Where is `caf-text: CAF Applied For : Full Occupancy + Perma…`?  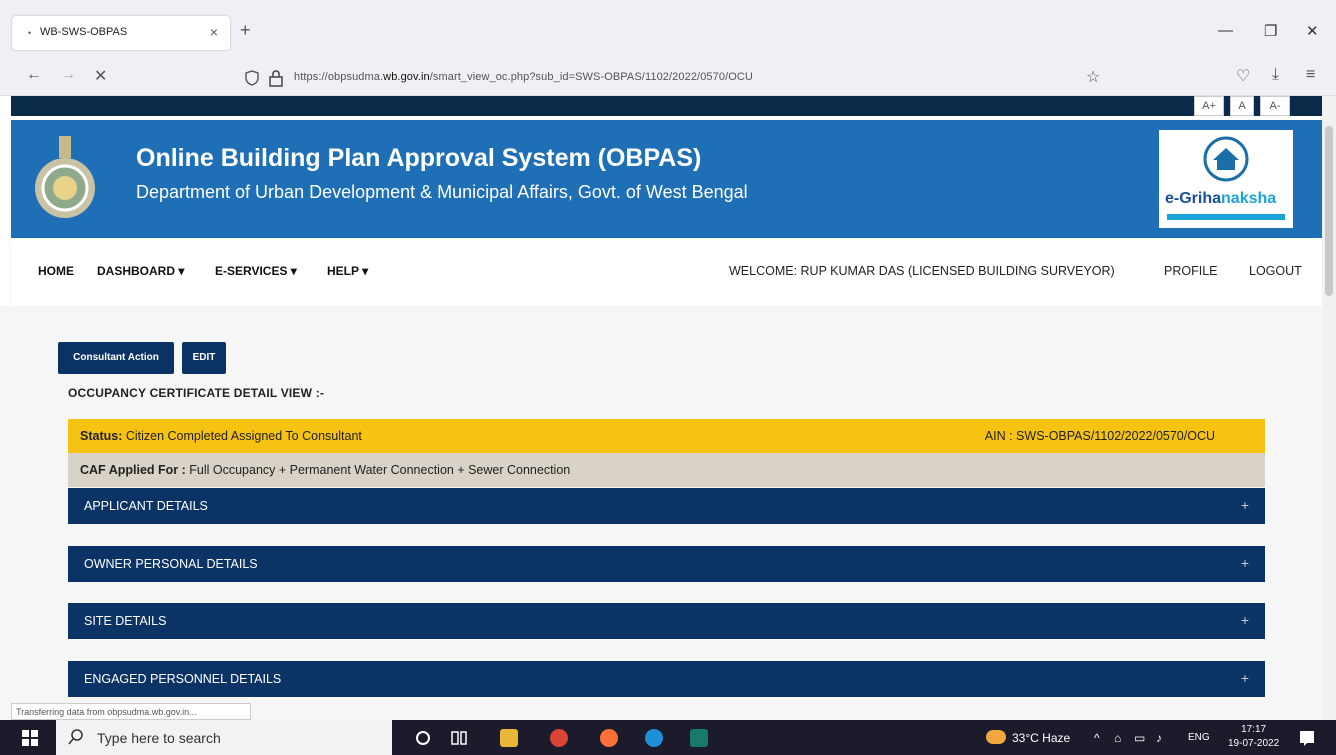
caf-text: CAF Applied For : Full Occupancy + Perma… is located at coordinates (325, 470).